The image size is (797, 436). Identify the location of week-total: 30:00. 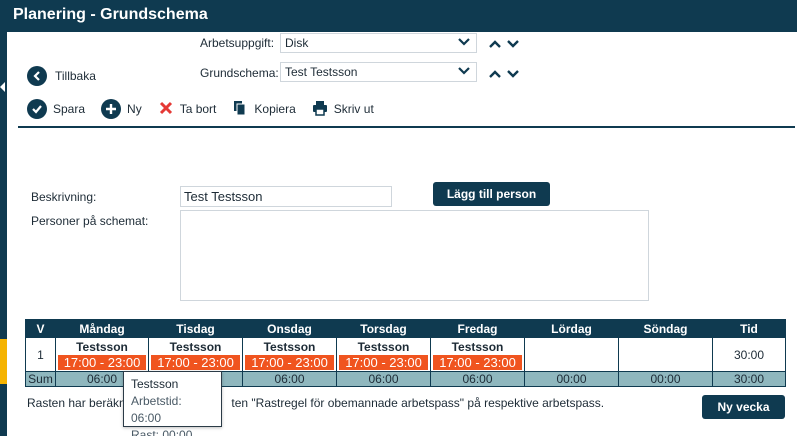
(749, 354).